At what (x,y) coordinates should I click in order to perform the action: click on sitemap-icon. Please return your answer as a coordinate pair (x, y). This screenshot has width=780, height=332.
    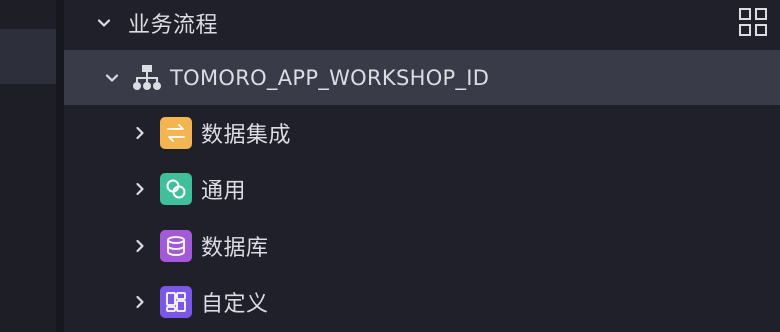
    Looking at the image, I should click on (147, 78).